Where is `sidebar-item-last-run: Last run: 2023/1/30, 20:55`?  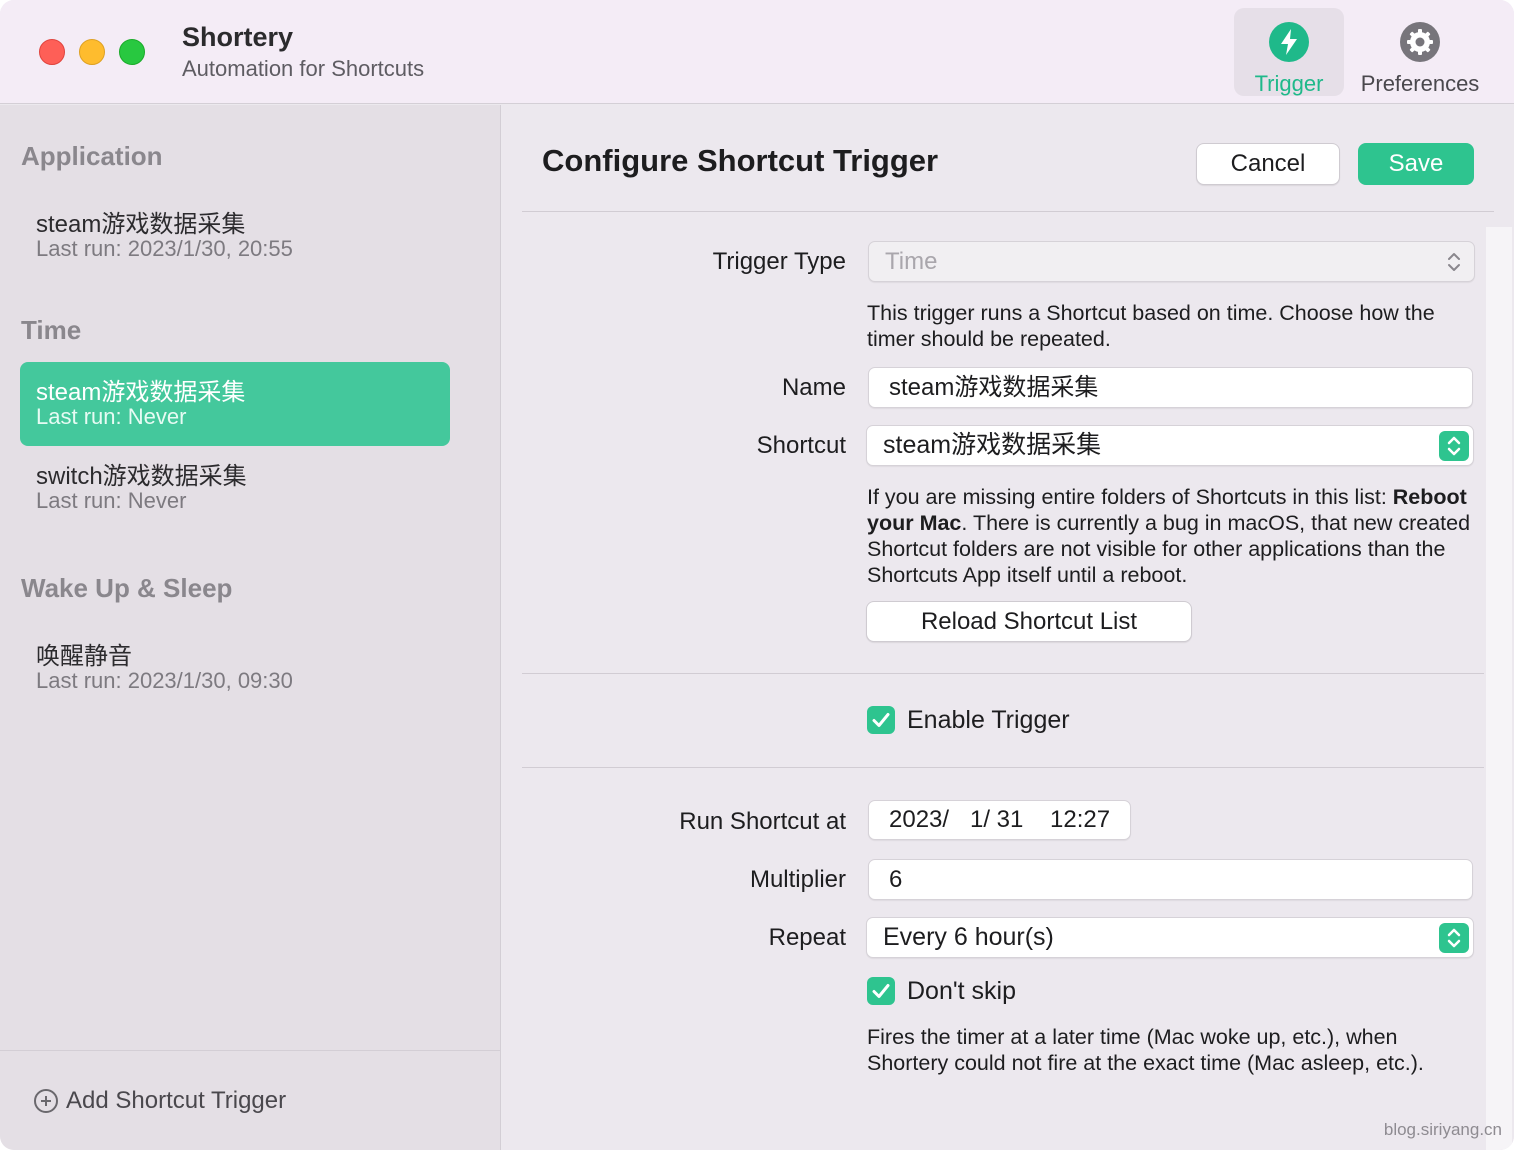 sidebar-item-last-run: Last run: 2023/1/30, 20:55 is located at coordinates (164, 248).